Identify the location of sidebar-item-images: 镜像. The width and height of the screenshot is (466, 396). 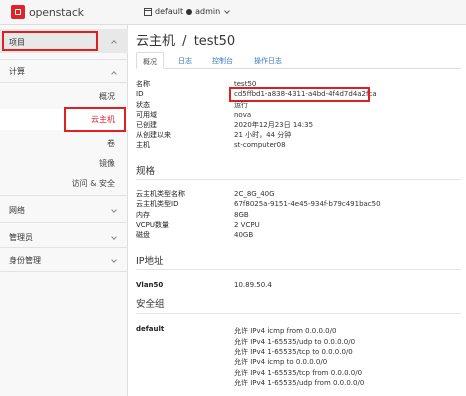
(107, 163).